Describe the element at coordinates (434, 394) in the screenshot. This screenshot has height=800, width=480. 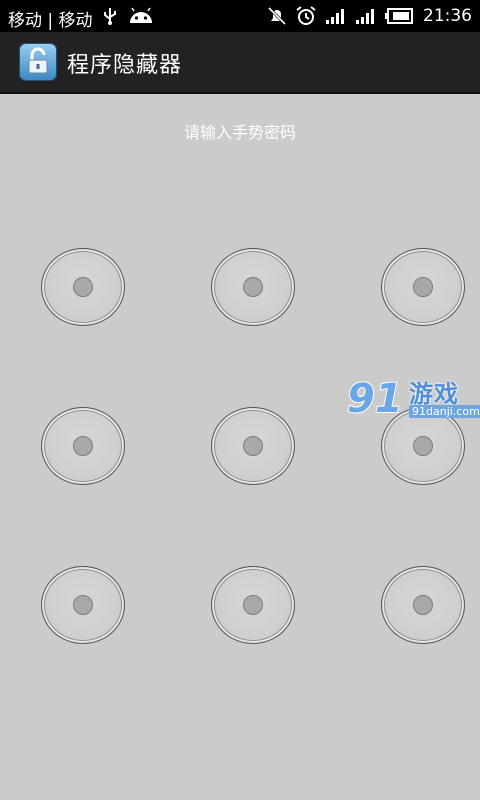
I see `watermark-text: 游戏` at that location.